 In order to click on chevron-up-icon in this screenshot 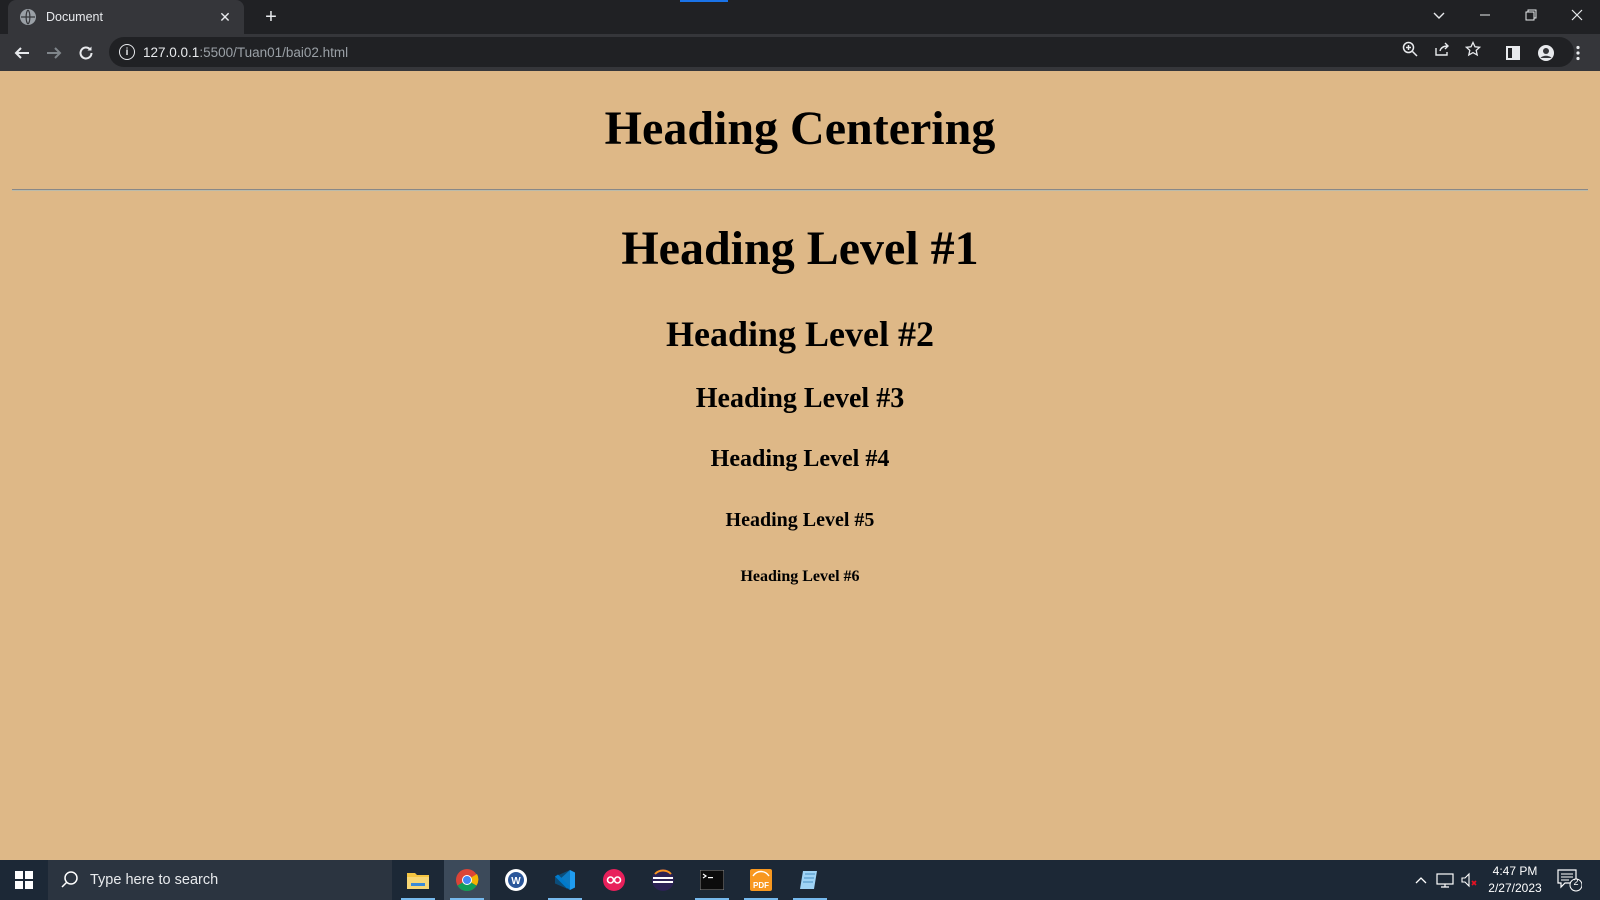, I will do `click(1421, 880)`.